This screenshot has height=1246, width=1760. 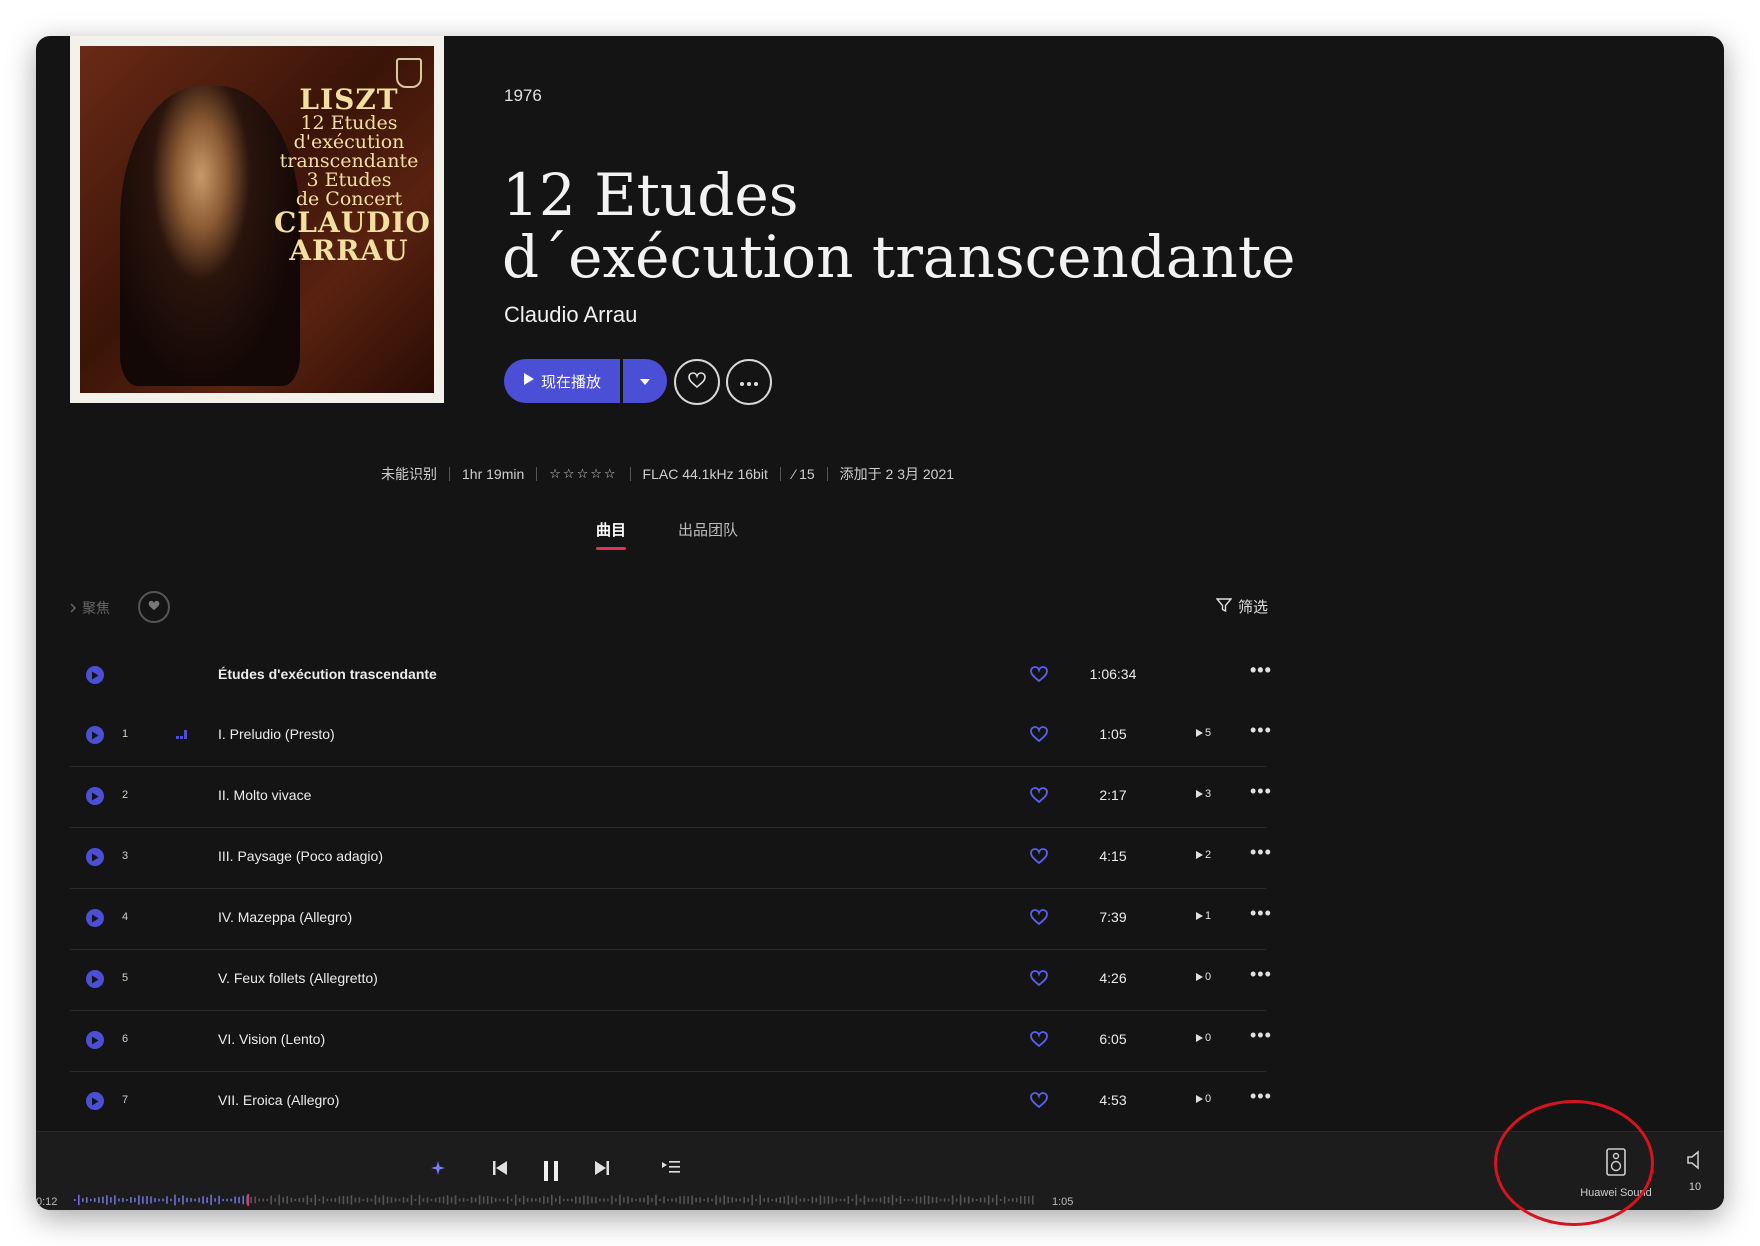 I want to click on rating-stars: ☆☆☆☆☆, so click(x=583, y=474).